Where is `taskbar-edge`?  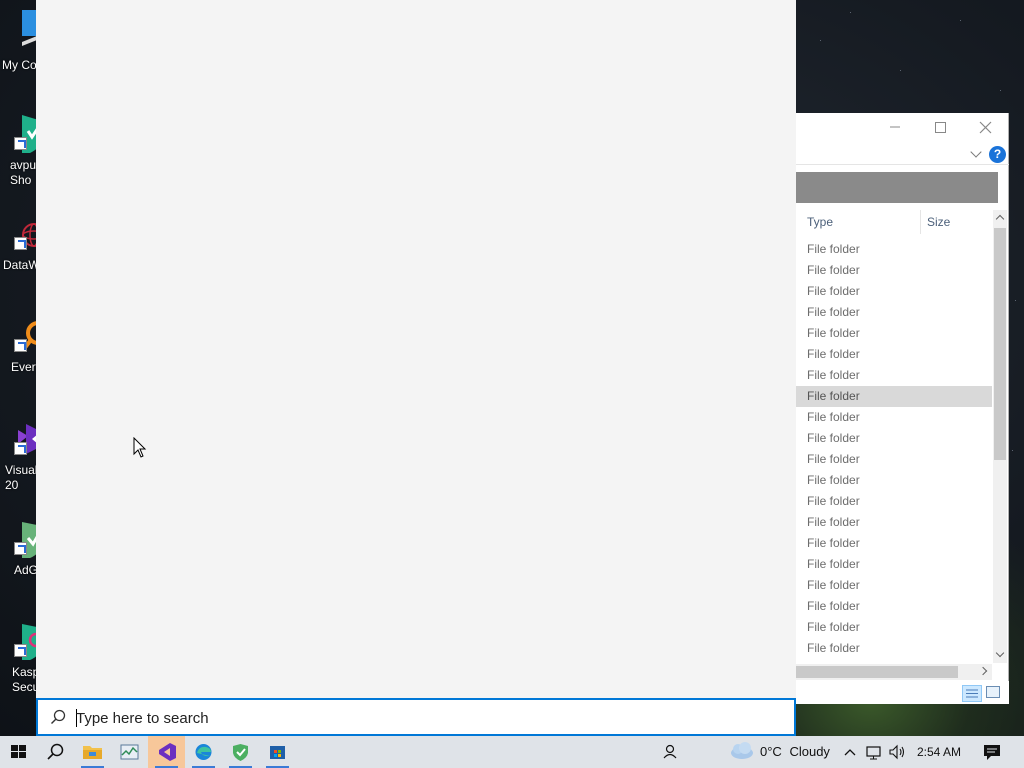
taskbar-edge is located at coordinates (203, 752).